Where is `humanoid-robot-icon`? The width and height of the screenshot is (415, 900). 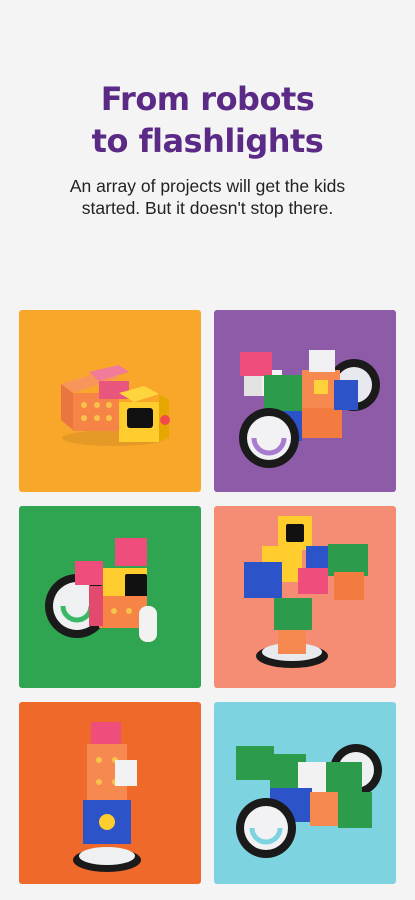
humanoid-robot-icon is located at coordinates (305, 597).